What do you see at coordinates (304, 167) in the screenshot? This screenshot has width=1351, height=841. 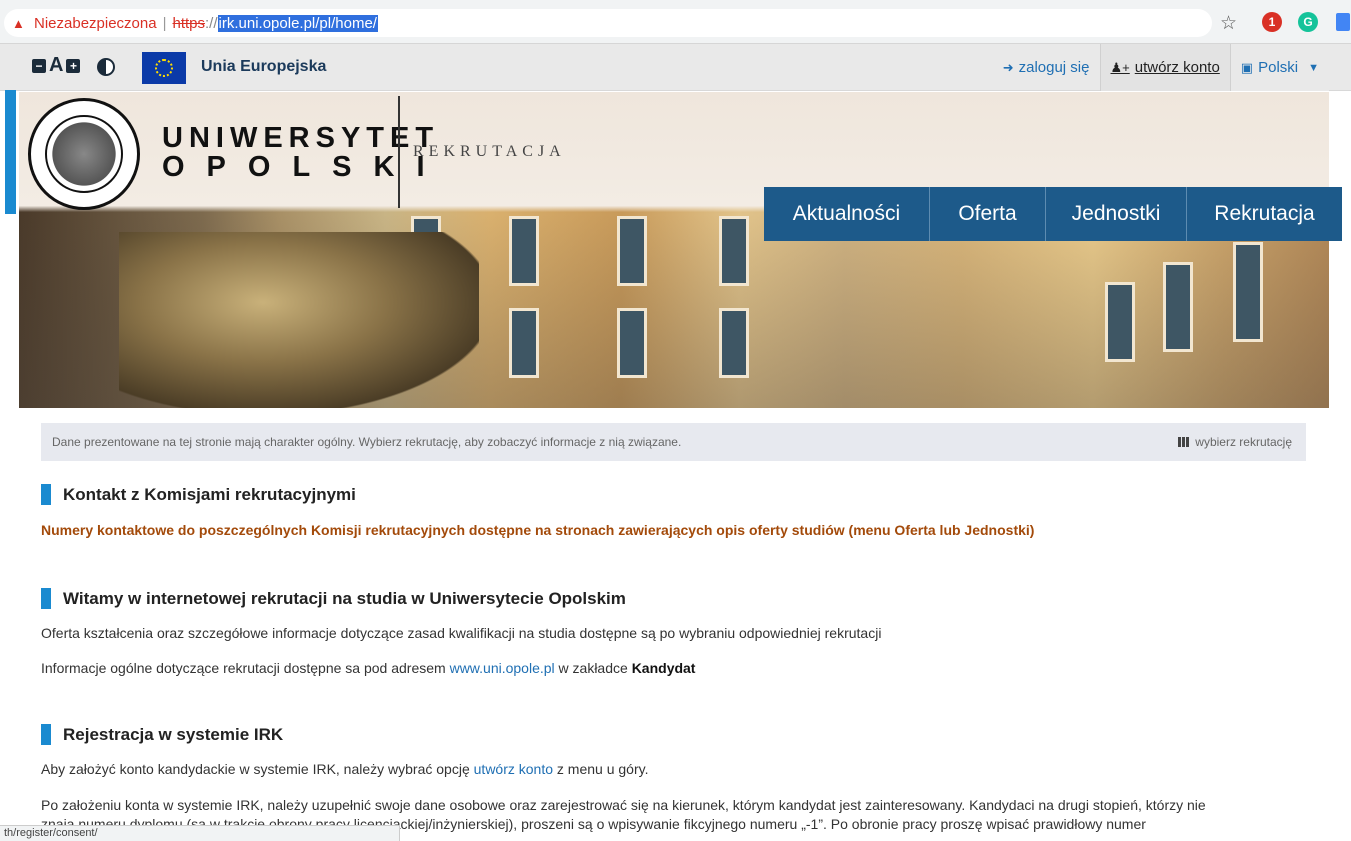 I see `university-name-line2: OPOLSKI` at bounding box center [304, 167].